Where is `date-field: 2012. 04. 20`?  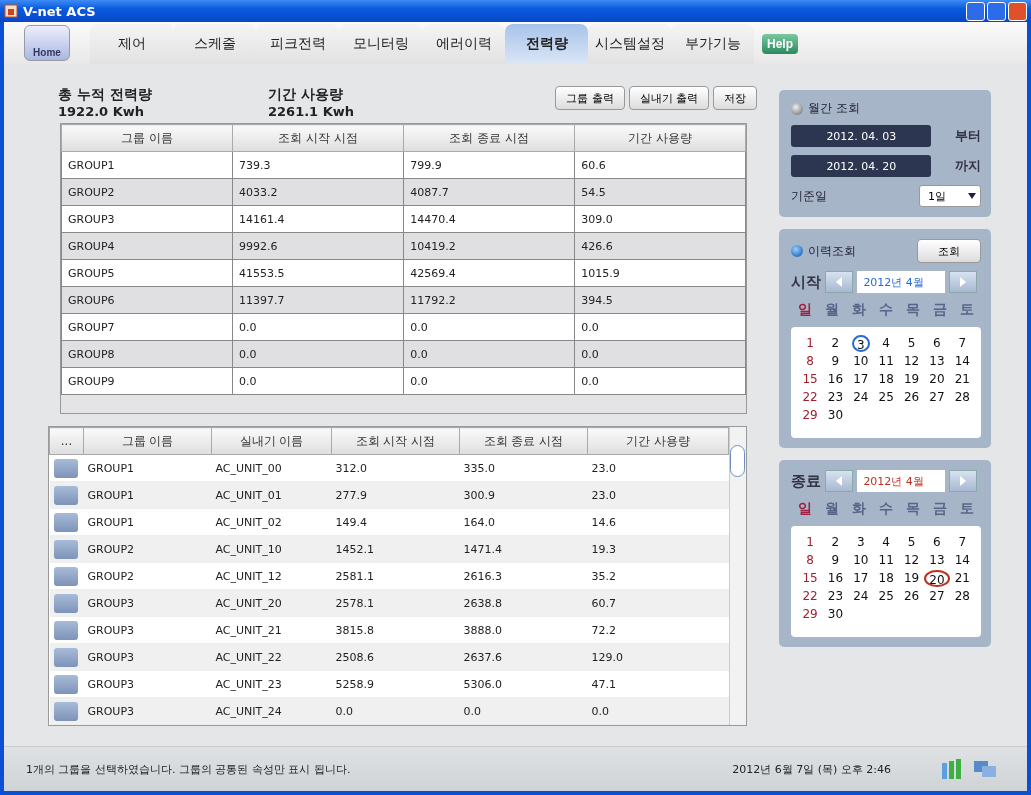
date-field: 2012. 04. 20 is located at coordinates (861, 166).